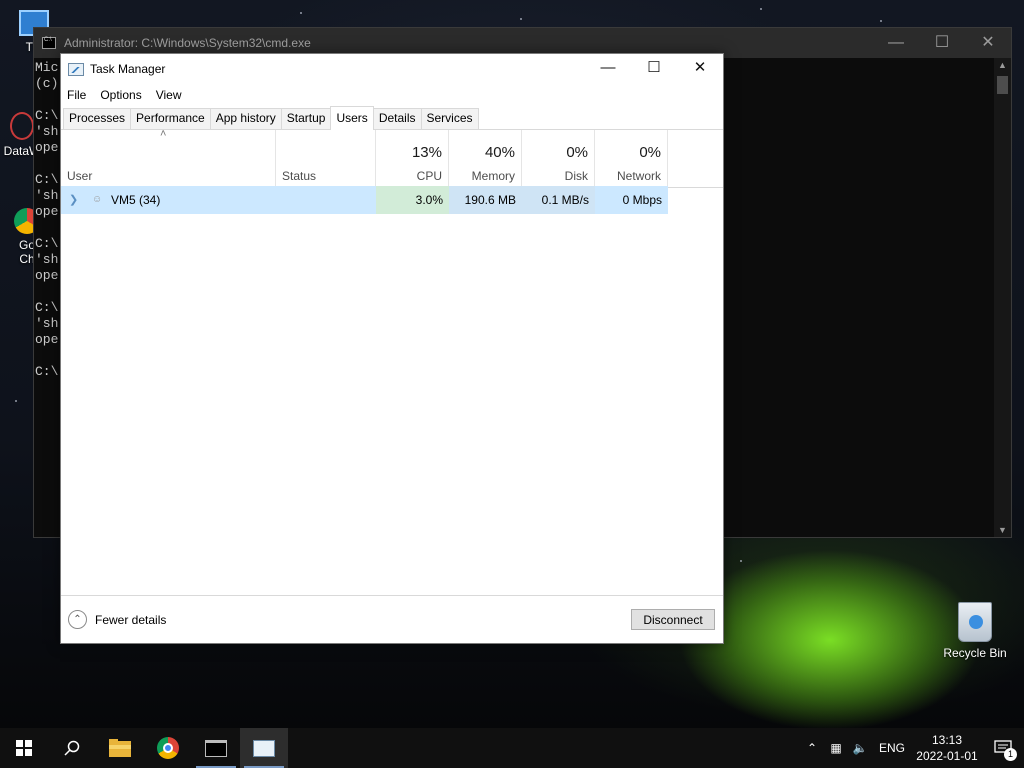 This screenshot has height=768, width=1024. Describe the element at coordinates (975, 622) in the screenshot. I see `recycle-bin-icon` at that location.